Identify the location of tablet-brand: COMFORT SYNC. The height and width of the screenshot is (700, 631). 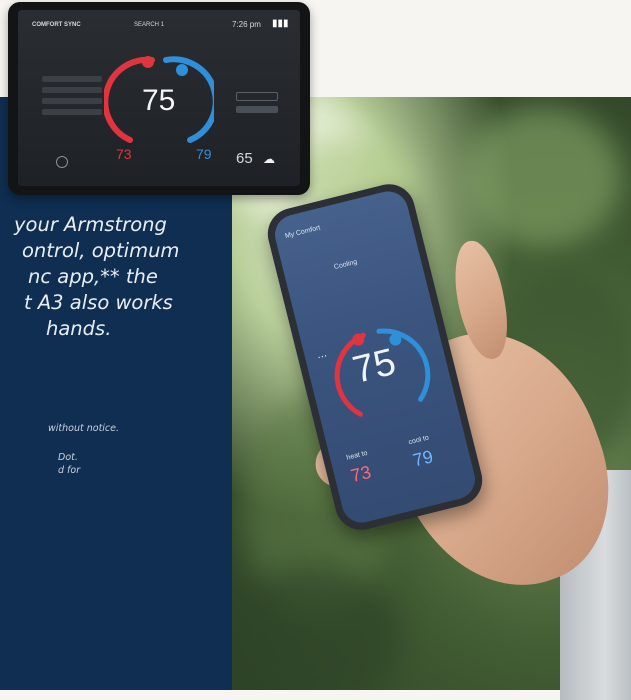
(56, 25).